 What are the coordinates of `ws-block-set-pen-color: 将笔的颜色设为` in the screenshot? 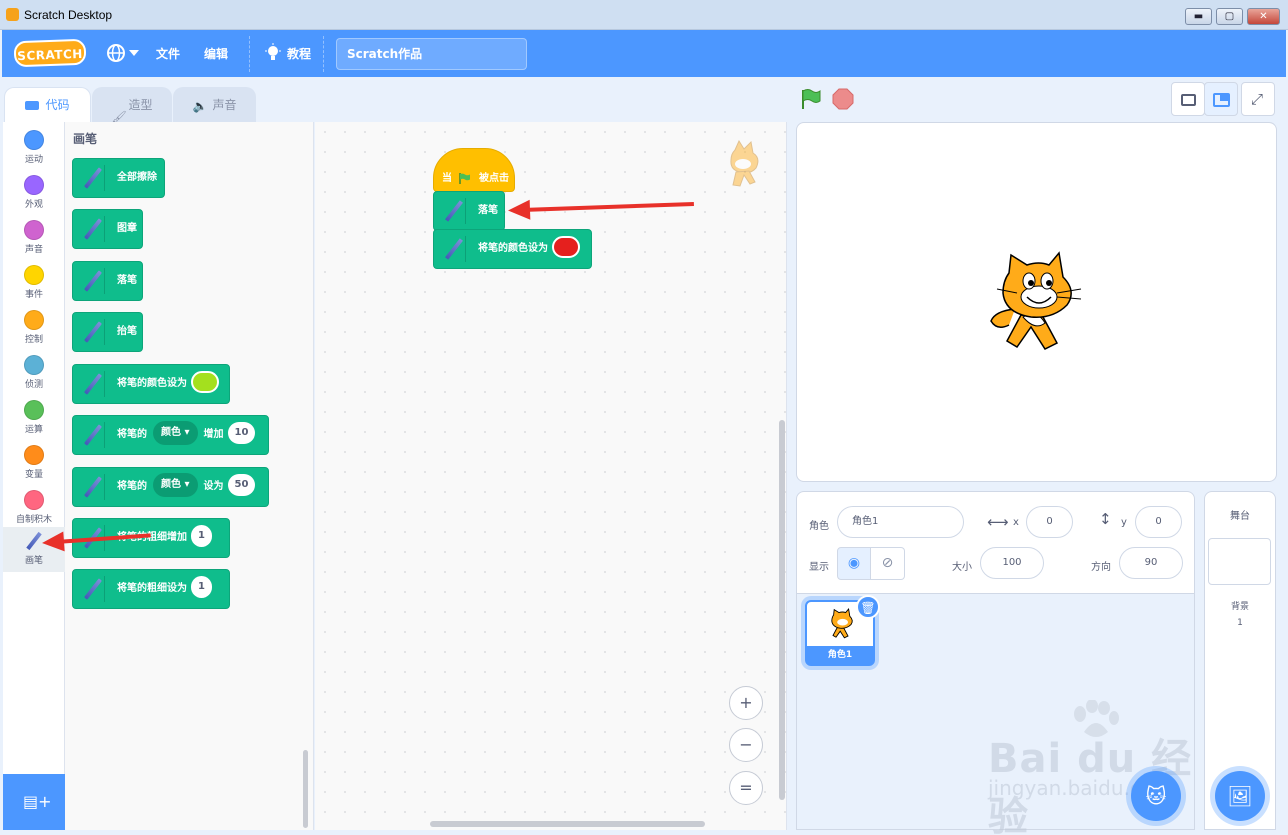 It's located at (512, 249).